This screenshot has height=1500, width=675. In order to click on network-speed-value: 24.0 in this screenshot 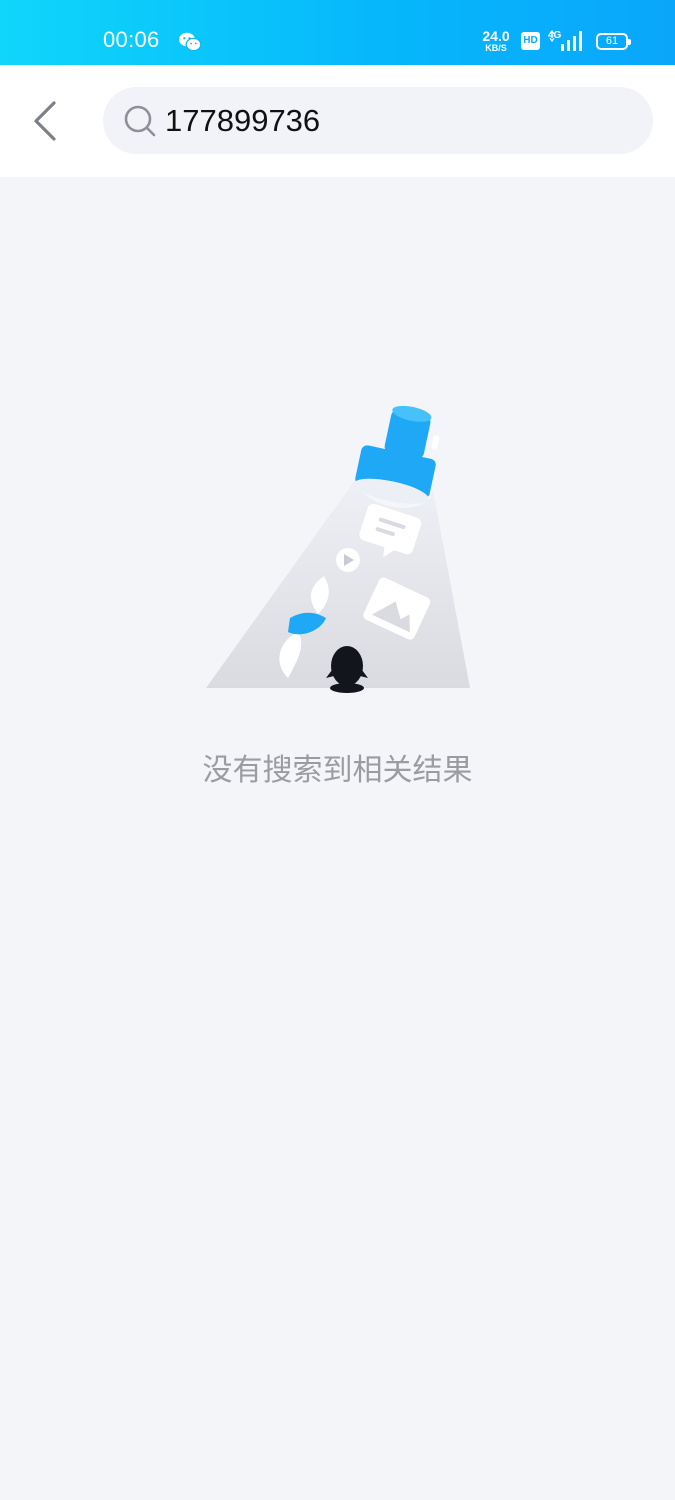, I will do `click(496, 36)`.